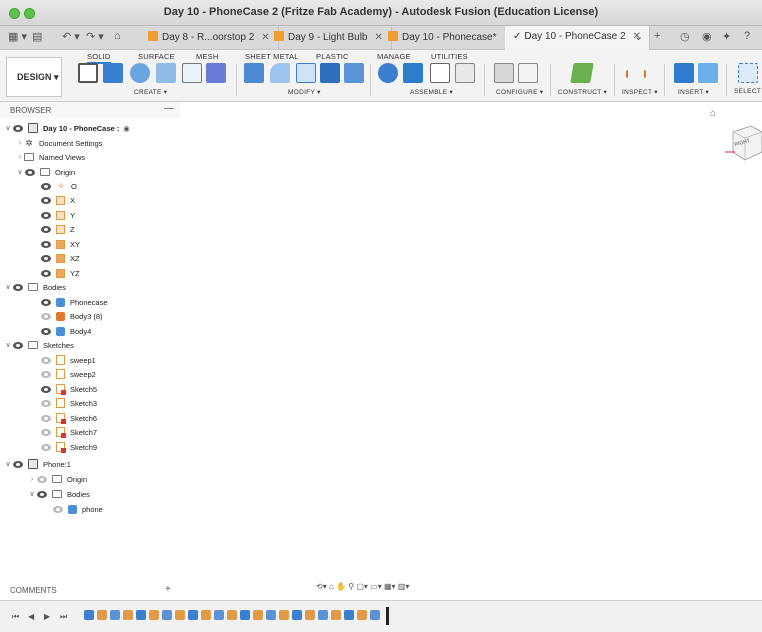  Describe the element at coordinates (254, 73) in the screenshot. I see `press-pull-icon` at that location.